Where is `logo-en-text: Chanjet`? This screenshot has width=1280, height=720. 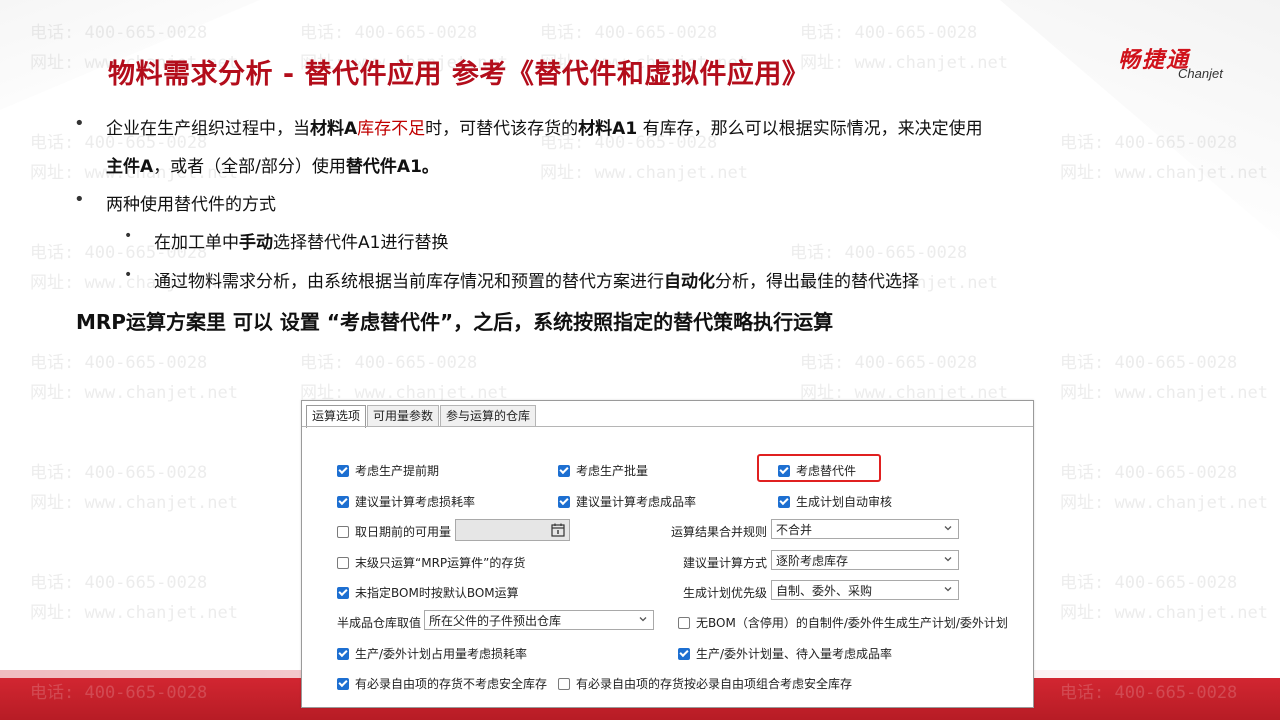 logo-en-text: Chanjet is located at coordinates (1200, 73).